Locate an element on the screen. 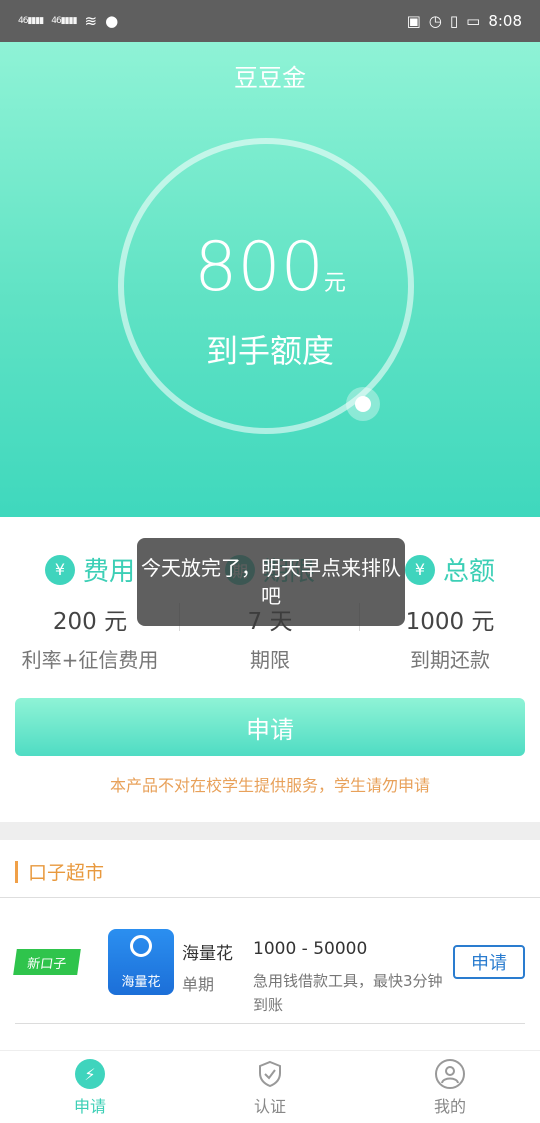  lightning-icon: ⚡ is located at coordinates (90, 1074).